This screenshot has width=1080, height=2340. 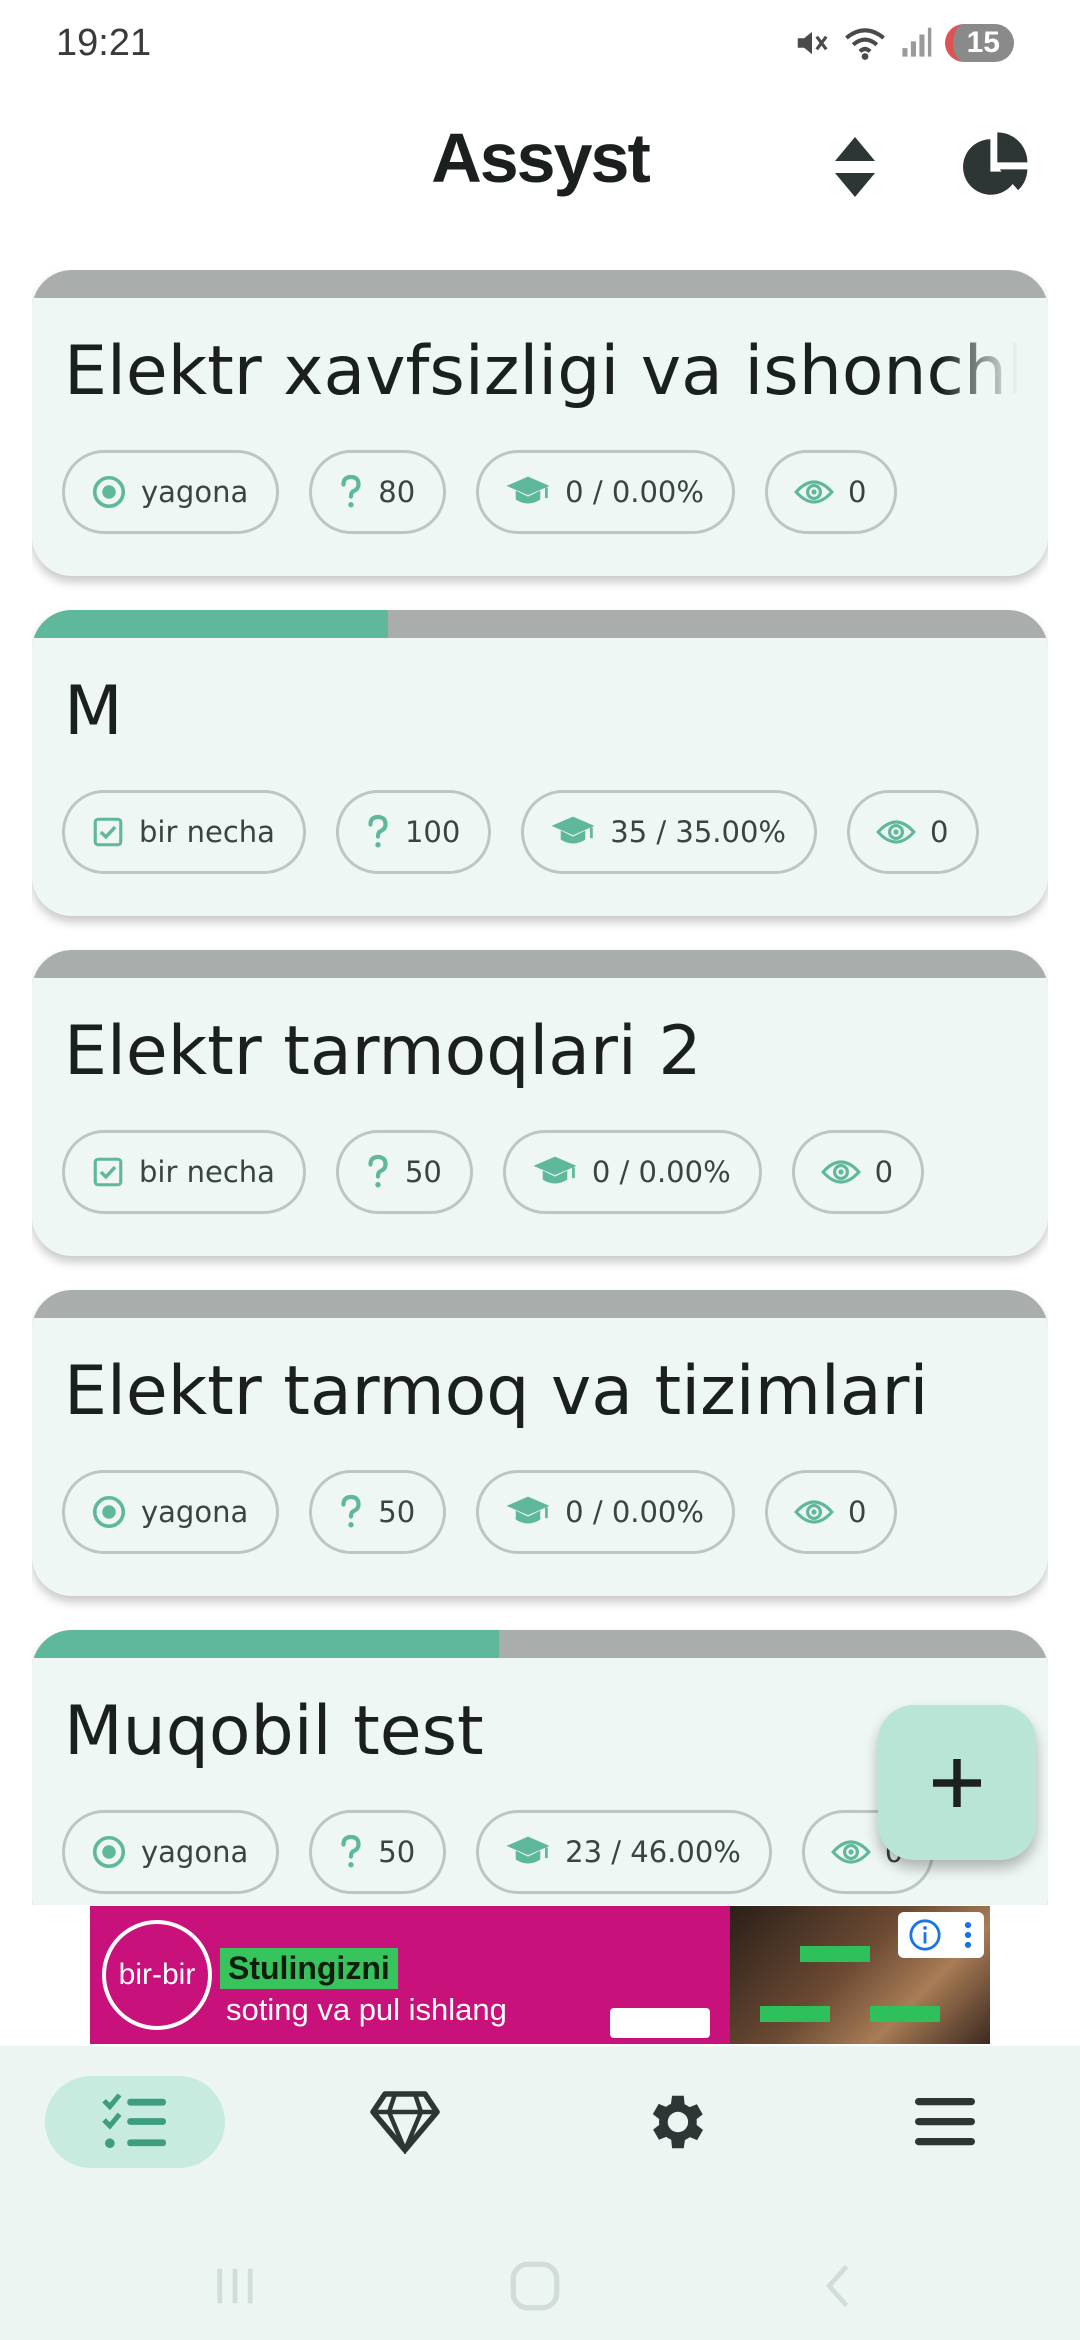 I want to click on home-button, so click(x=535, y=2286).